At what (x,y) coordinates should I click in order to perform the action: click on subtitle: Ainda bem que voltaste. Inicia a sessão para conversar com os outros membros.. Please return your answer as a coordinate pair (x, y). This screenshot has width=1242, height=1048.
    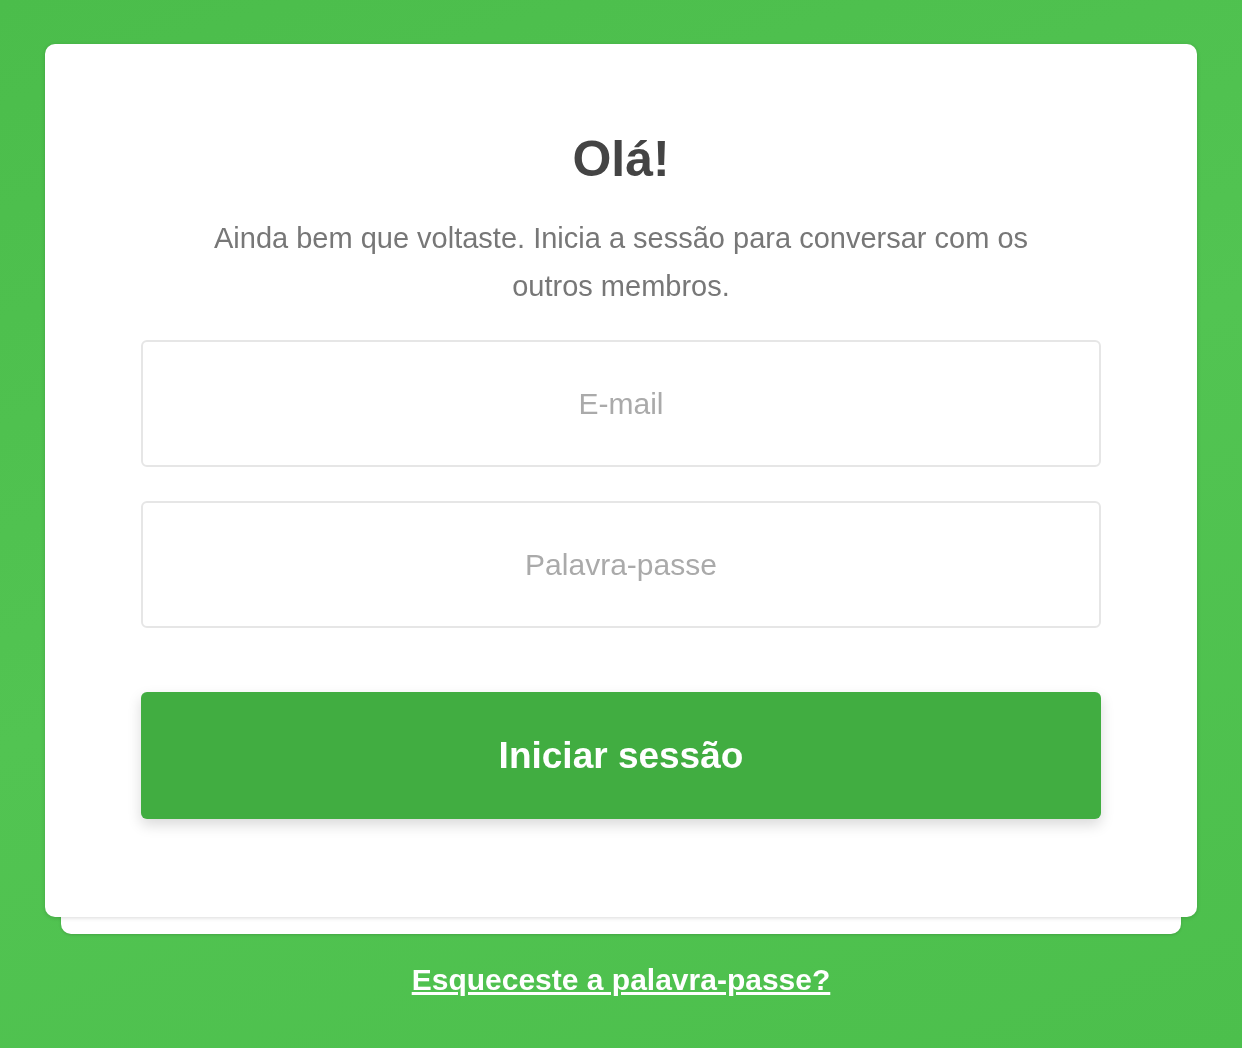
    Looking at the image, I should click on (620, 262).